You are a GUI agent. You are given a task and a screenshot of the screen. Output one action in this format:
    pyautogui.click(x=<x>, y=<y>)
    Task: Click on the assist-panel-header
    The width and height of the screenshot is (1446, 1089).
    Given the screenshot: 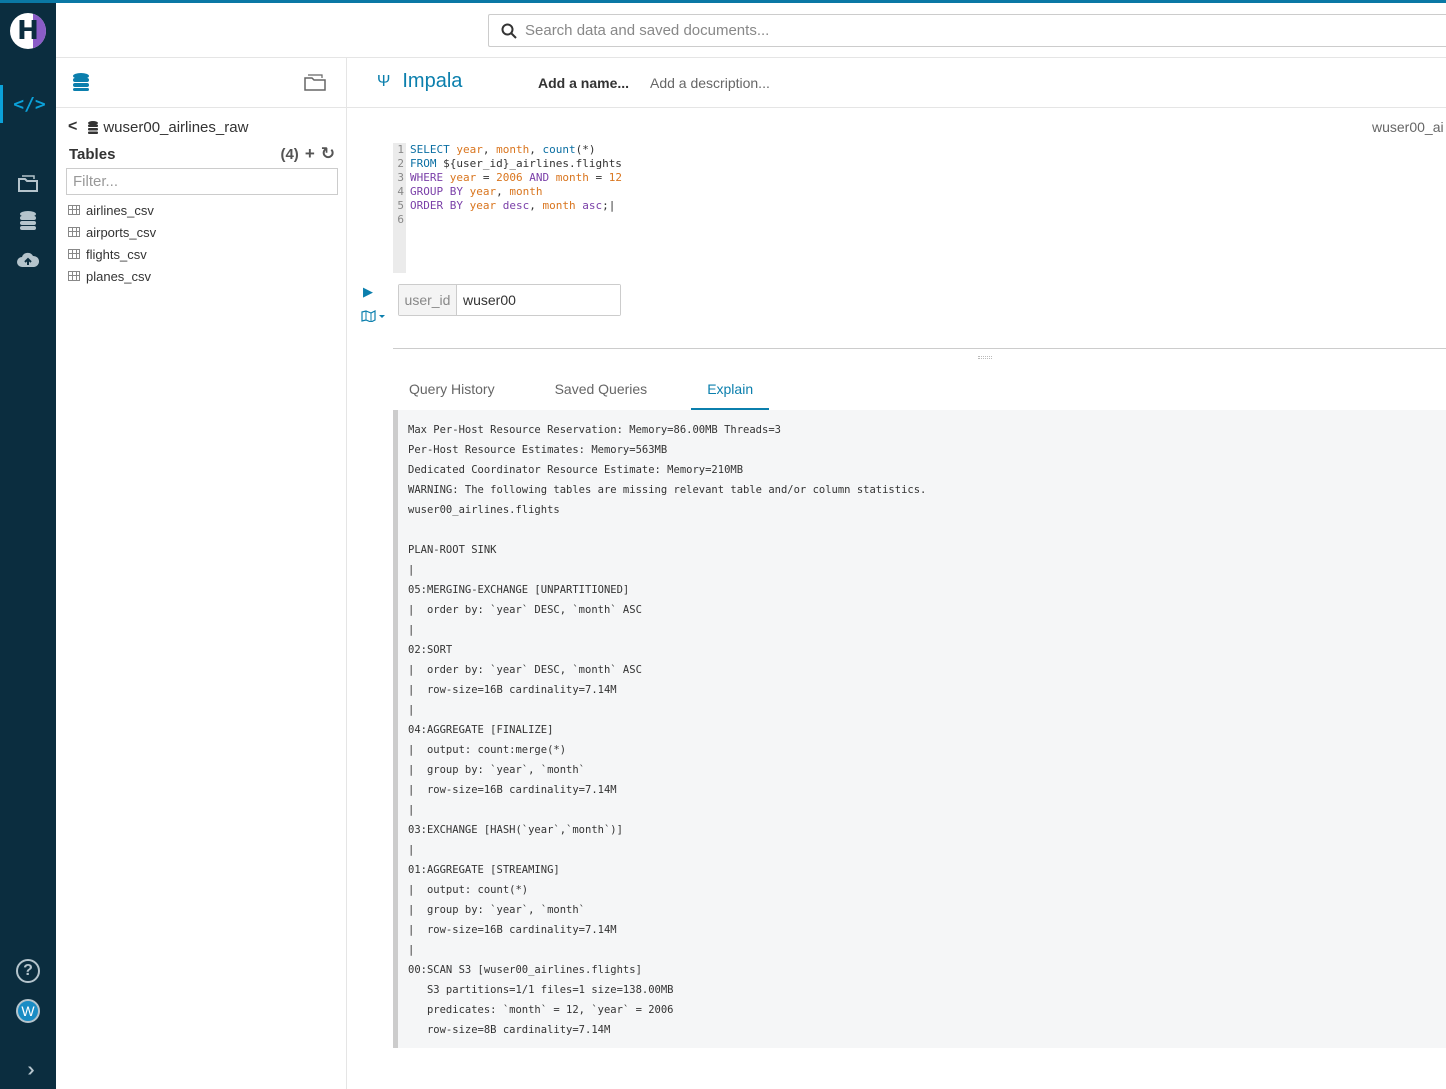 What is the action you would take?
    pyautogui.click(x=201, y=83)
    